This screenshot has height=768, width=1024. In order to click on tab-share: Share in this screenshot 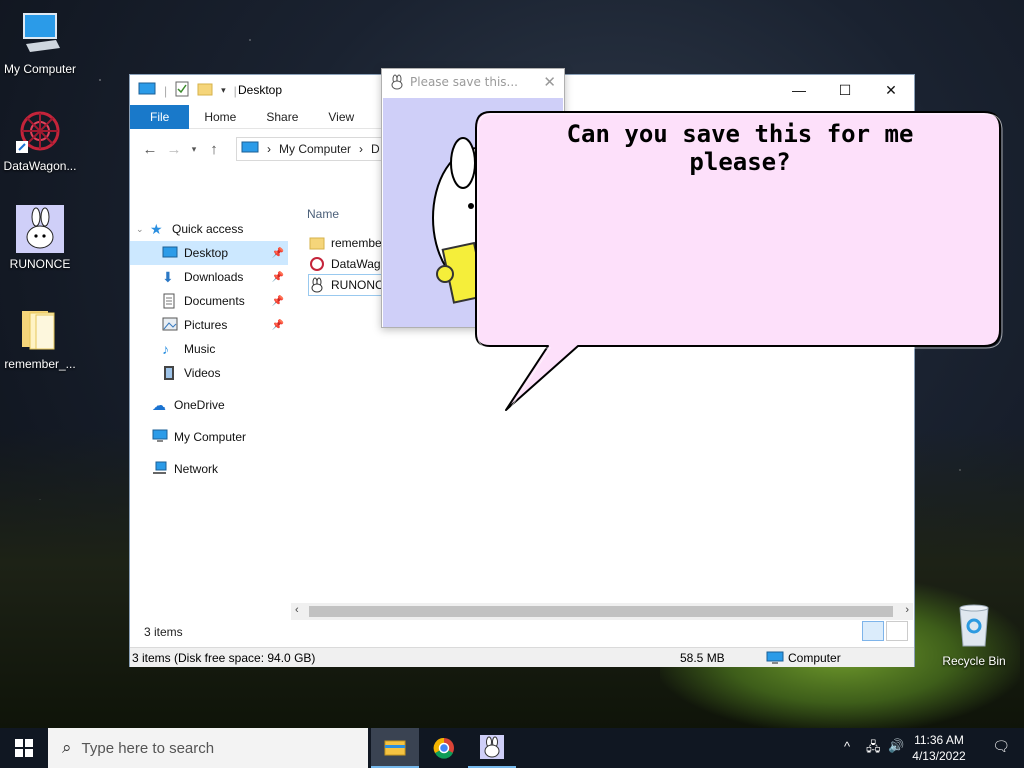, I will do `click(282, 117)`.